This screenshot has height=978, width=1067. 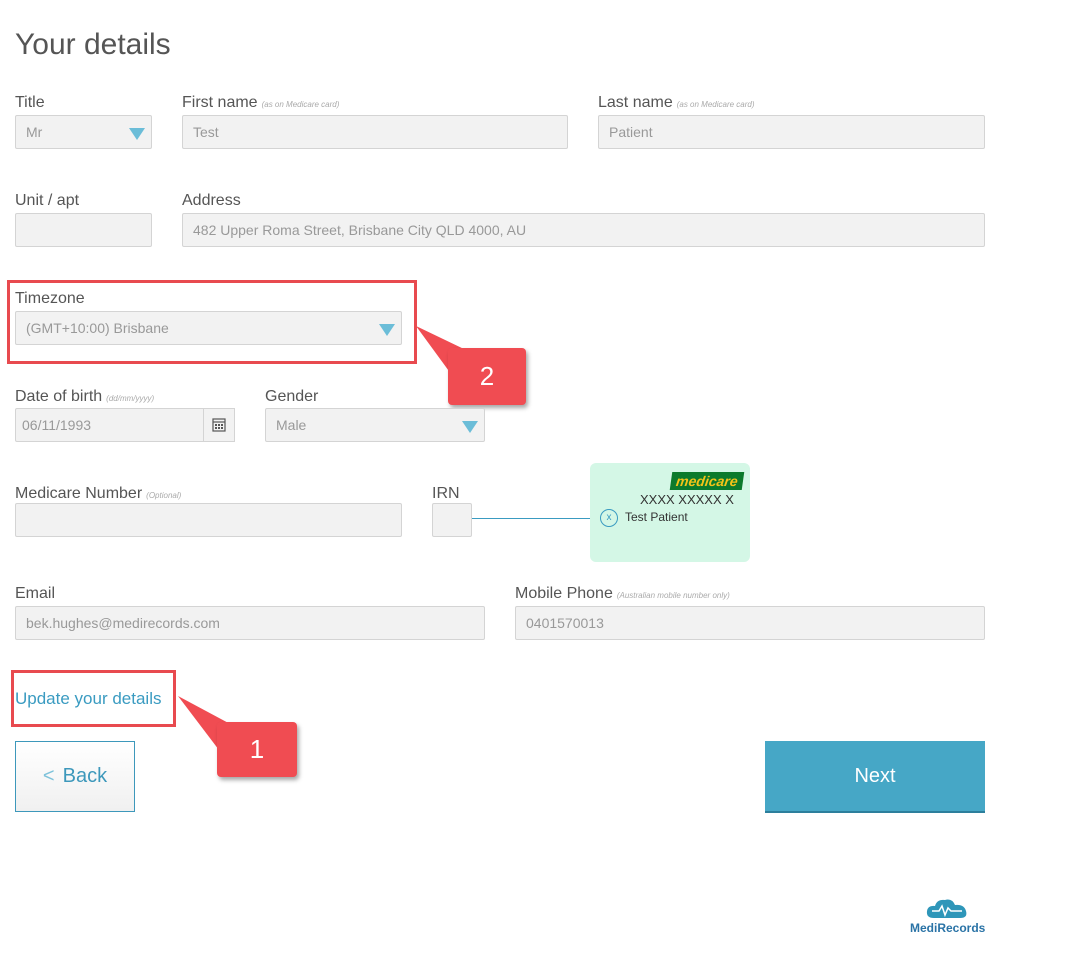 I want to click on last-name-field: Patient, so click(x=791, y=132).